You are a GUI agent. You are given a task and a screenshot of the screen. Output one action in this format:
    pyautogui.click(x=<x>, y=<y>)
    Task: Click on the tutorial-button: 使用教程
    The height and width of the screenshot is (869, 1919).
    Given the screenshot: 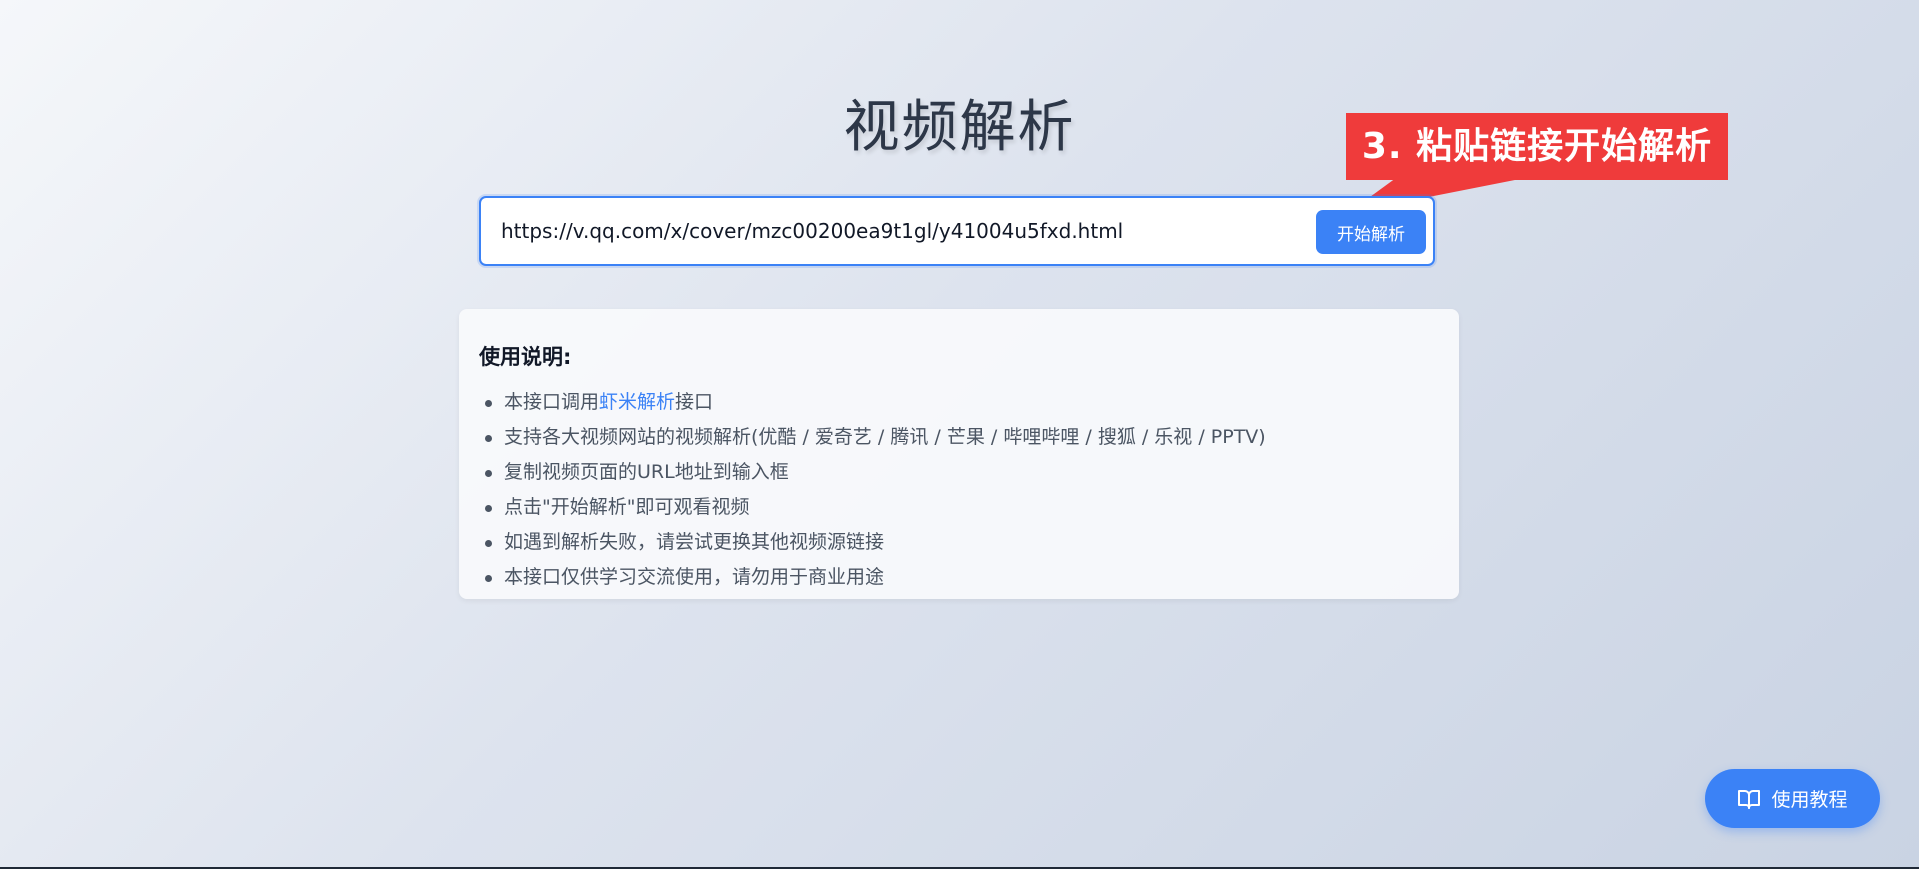 What is the action you would take?
    pyautogui.click(x=1792, y=798)
    